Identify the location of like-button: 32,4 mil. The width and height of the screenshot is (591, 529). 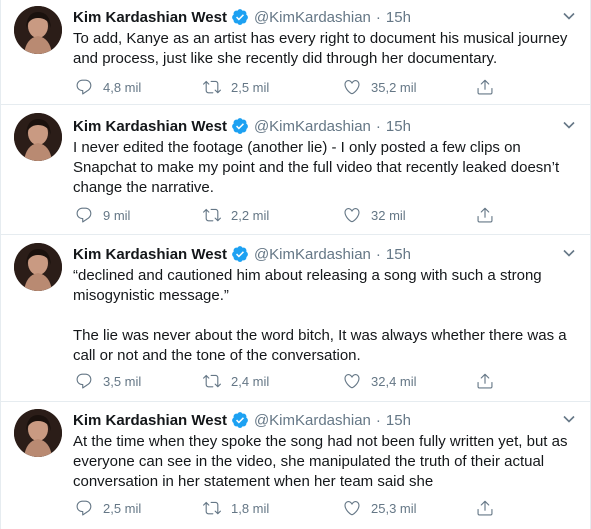
(380, 381).